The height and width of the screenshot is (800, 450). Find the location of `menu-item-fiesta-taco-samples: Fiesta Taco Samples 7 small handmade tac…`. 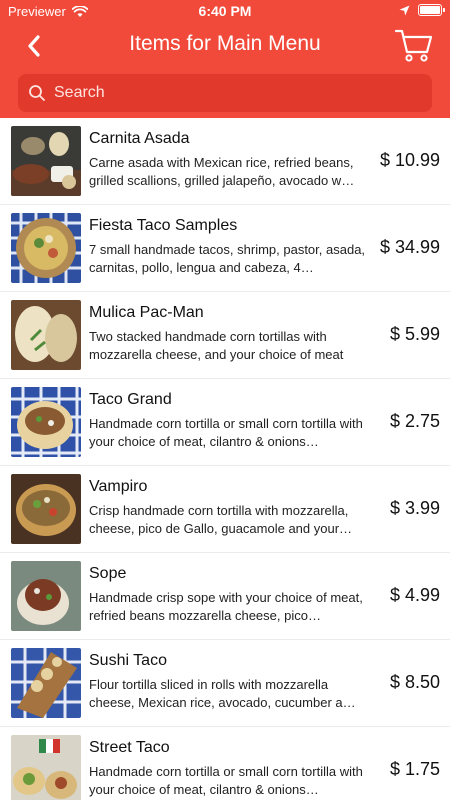

menu-item-fiesta-taco-samples: Fiesta Taco Samples 7 small handmade tac… is located at coordinates (225, 248).